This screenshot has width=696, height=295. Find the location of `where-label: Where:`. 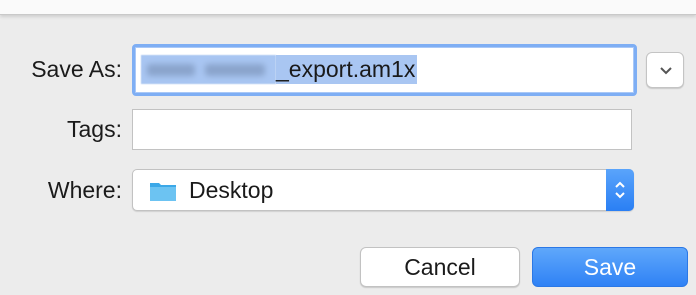

where-label: Where: is located at coordinates (84, 190).